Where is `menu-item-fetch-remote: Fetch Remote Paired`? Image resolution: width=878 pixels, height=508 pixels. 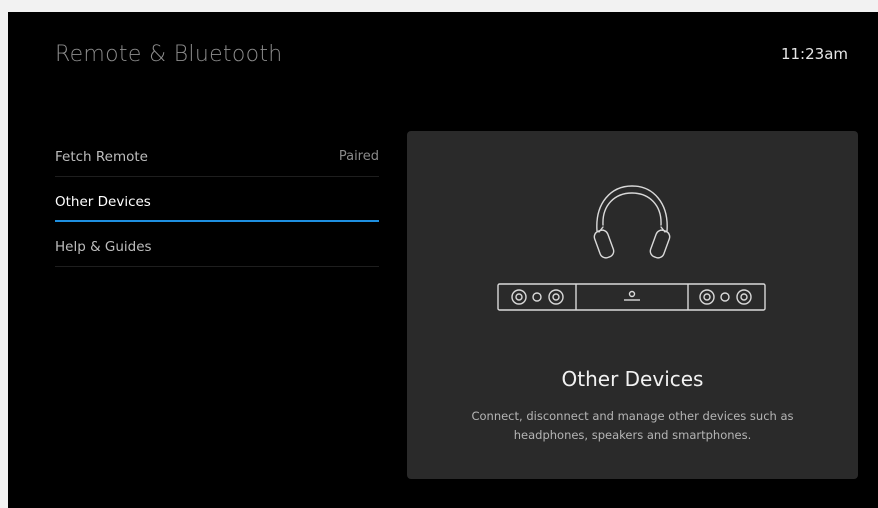 menu-item-fetch-remote: Fetch Remote Paired is located at coordinates (217, 154).